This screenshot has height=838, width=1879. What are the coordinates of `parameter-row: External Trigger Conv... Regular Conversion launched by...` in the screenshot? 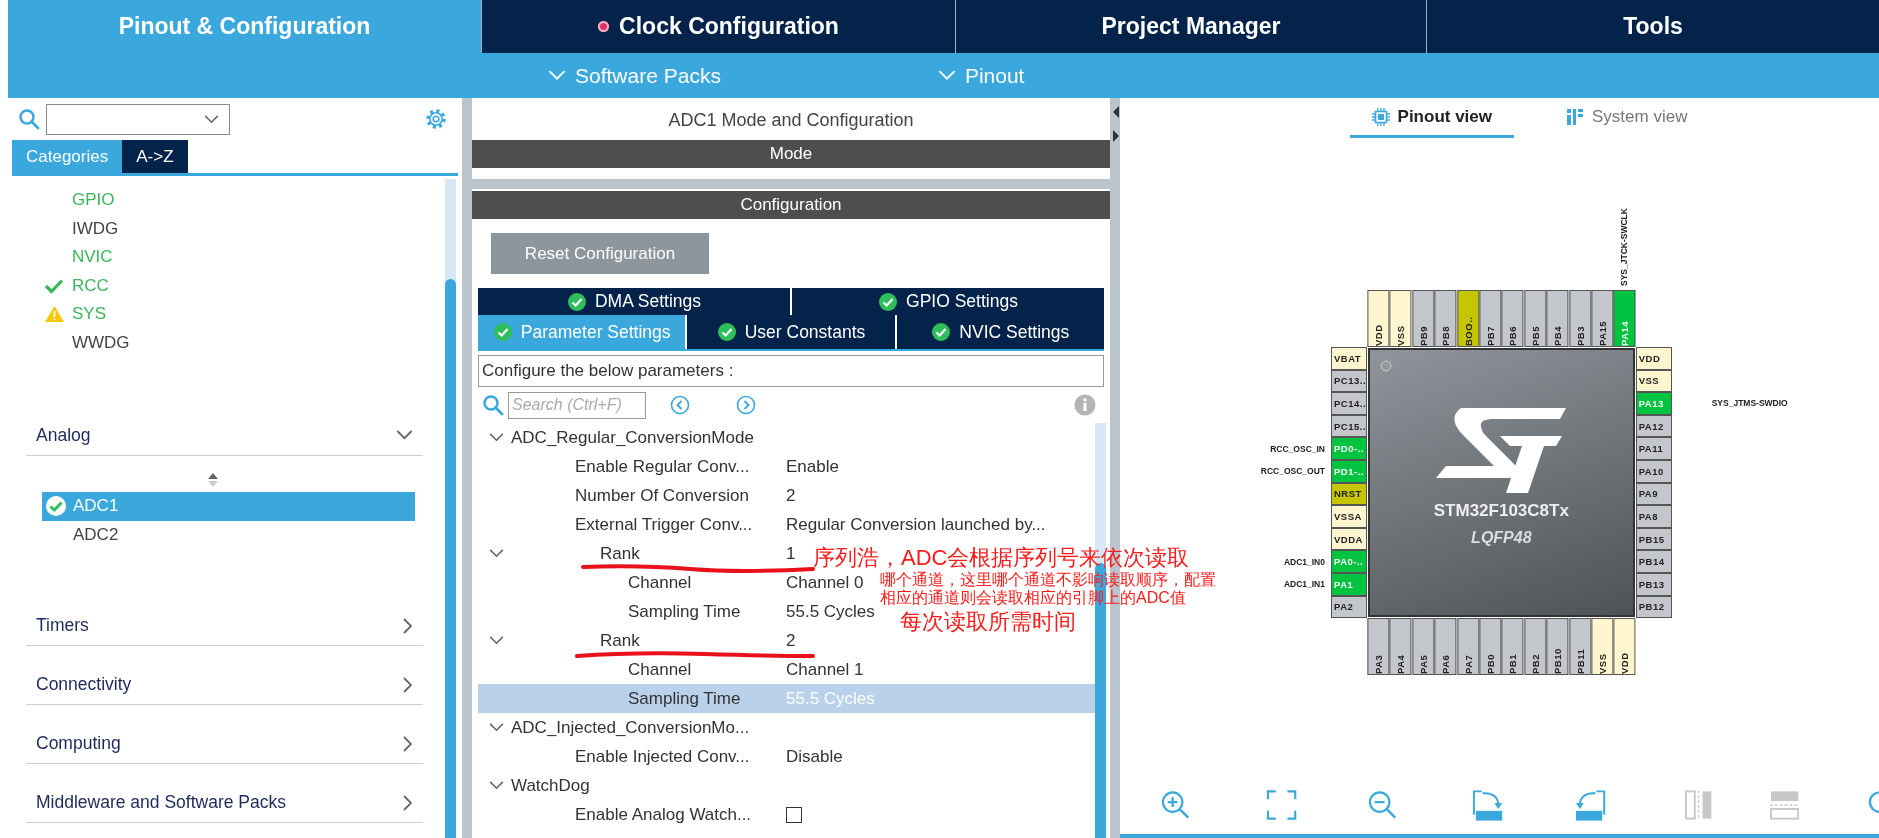 It's located at (762, 524).